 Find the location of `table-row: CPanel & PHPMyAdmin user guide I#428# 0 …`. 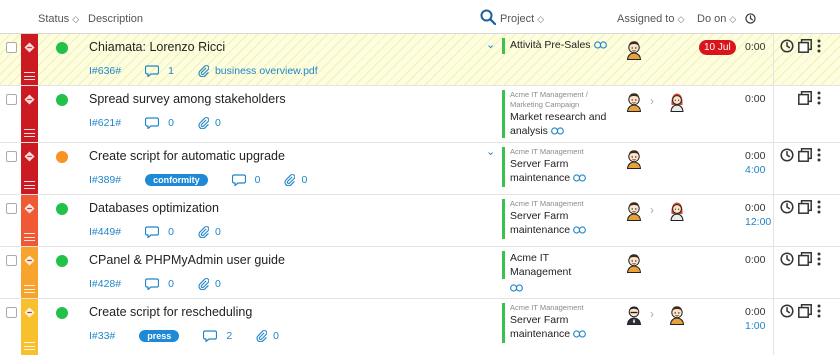

table-row: CPanel & PHPMyAdmin user guide I#428# 0 … is located at coordinates (420, 273).